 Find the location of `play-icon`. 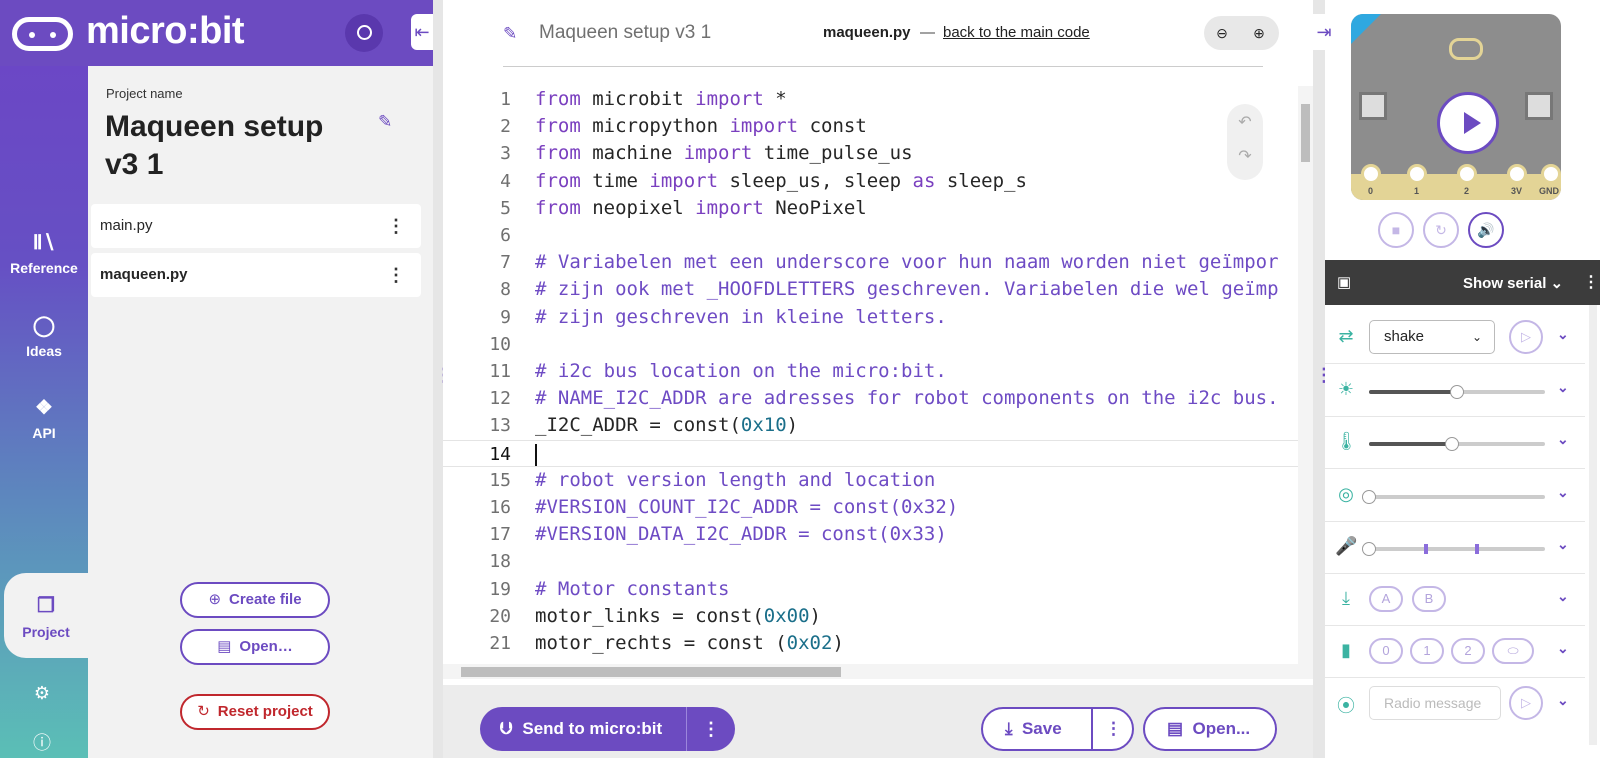

play-icon is located at coordinates (1468, 123).